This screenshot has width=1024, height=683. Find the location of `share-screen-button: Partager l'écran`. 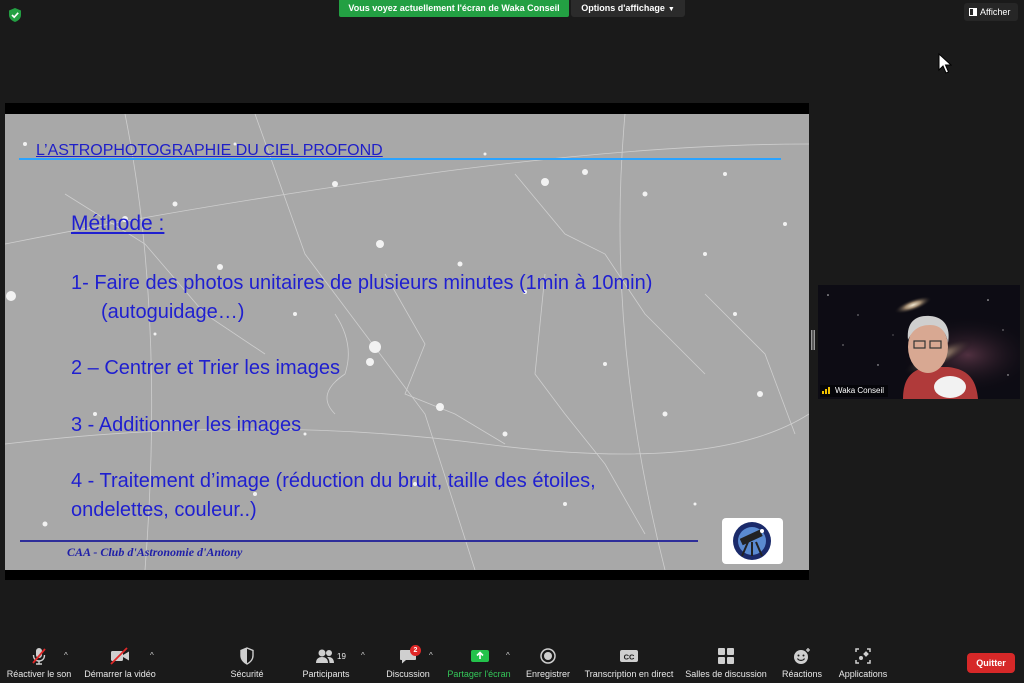

share-screen-button: Partager l'écran is located at coordinates (479, 660).